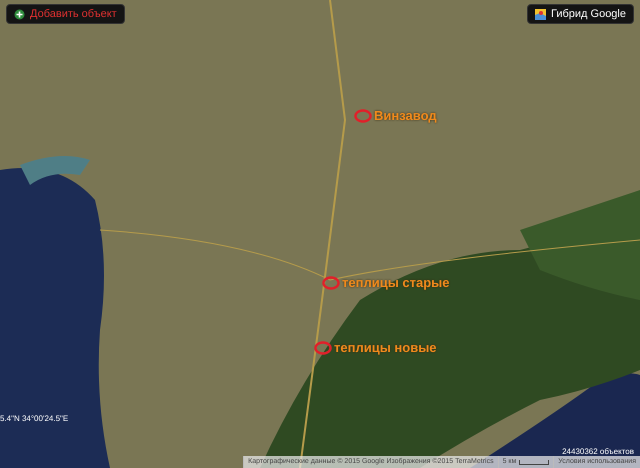 Image resolution: width=640 pixels, height=468 pixels. Describe the element at coordinates (534, 462) in the screenshot. I see `scale-bar-icon` at that location.